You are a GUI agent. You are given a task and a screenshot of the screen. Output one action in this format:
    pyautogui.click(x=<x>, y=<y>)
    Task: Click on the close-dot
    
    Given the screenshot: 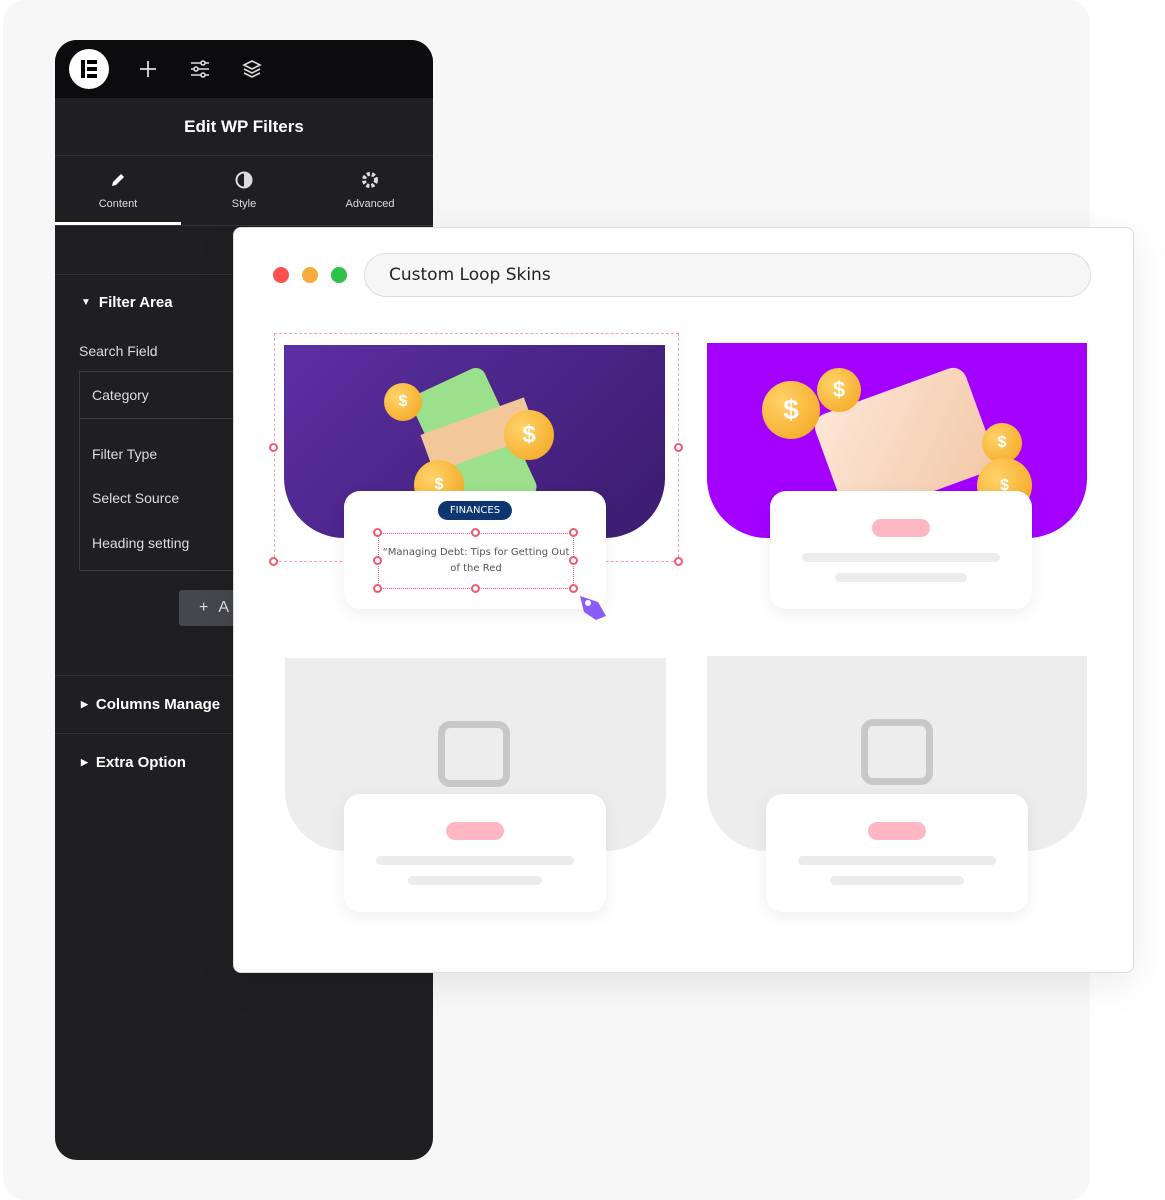 What is the action you would take?
    pyautogui.click(x=281, y=275)
    